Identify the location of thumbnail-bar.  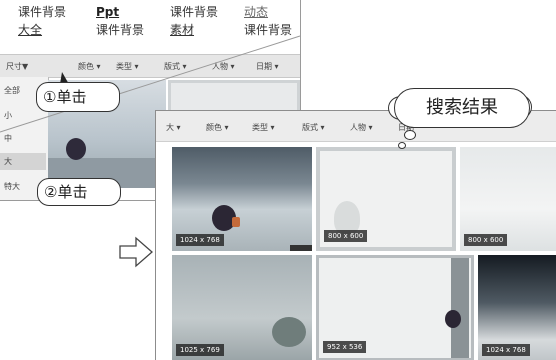
(301, 248).